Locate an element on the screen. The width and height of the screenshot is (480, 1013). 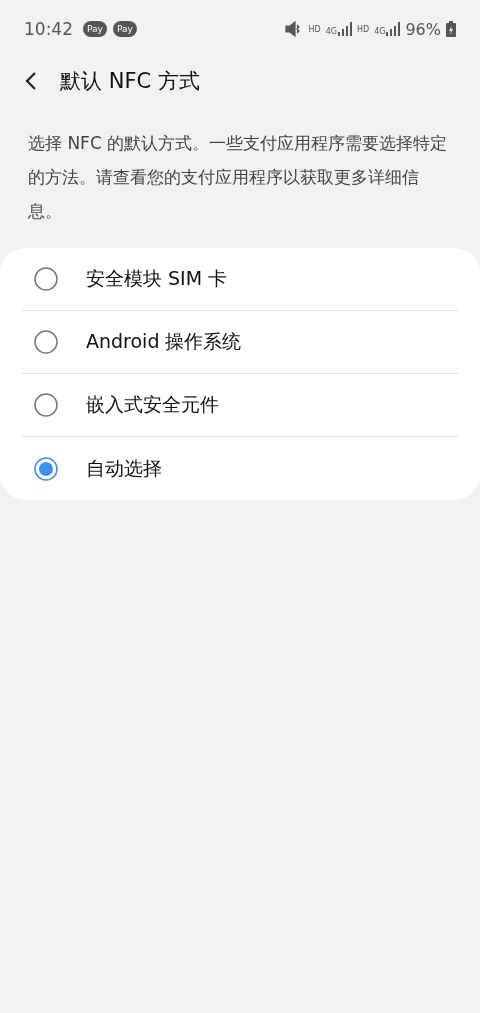
battery-charging-icon is located at coordinates (451, 29).